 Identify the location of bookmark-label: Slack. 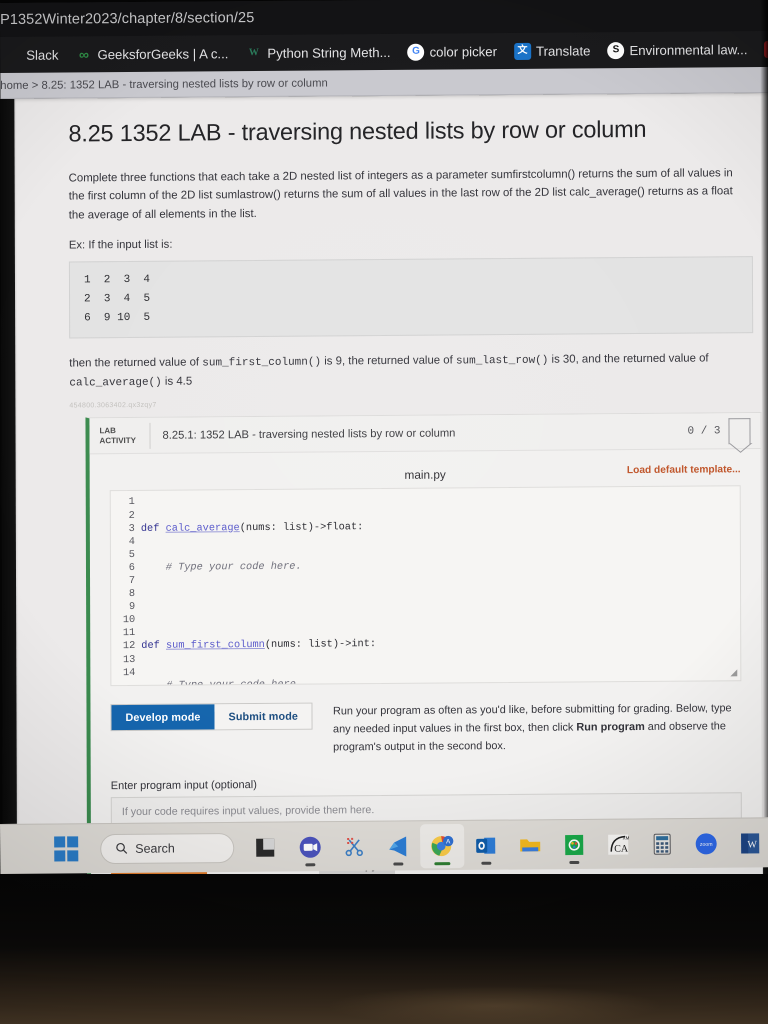
(42, 55).